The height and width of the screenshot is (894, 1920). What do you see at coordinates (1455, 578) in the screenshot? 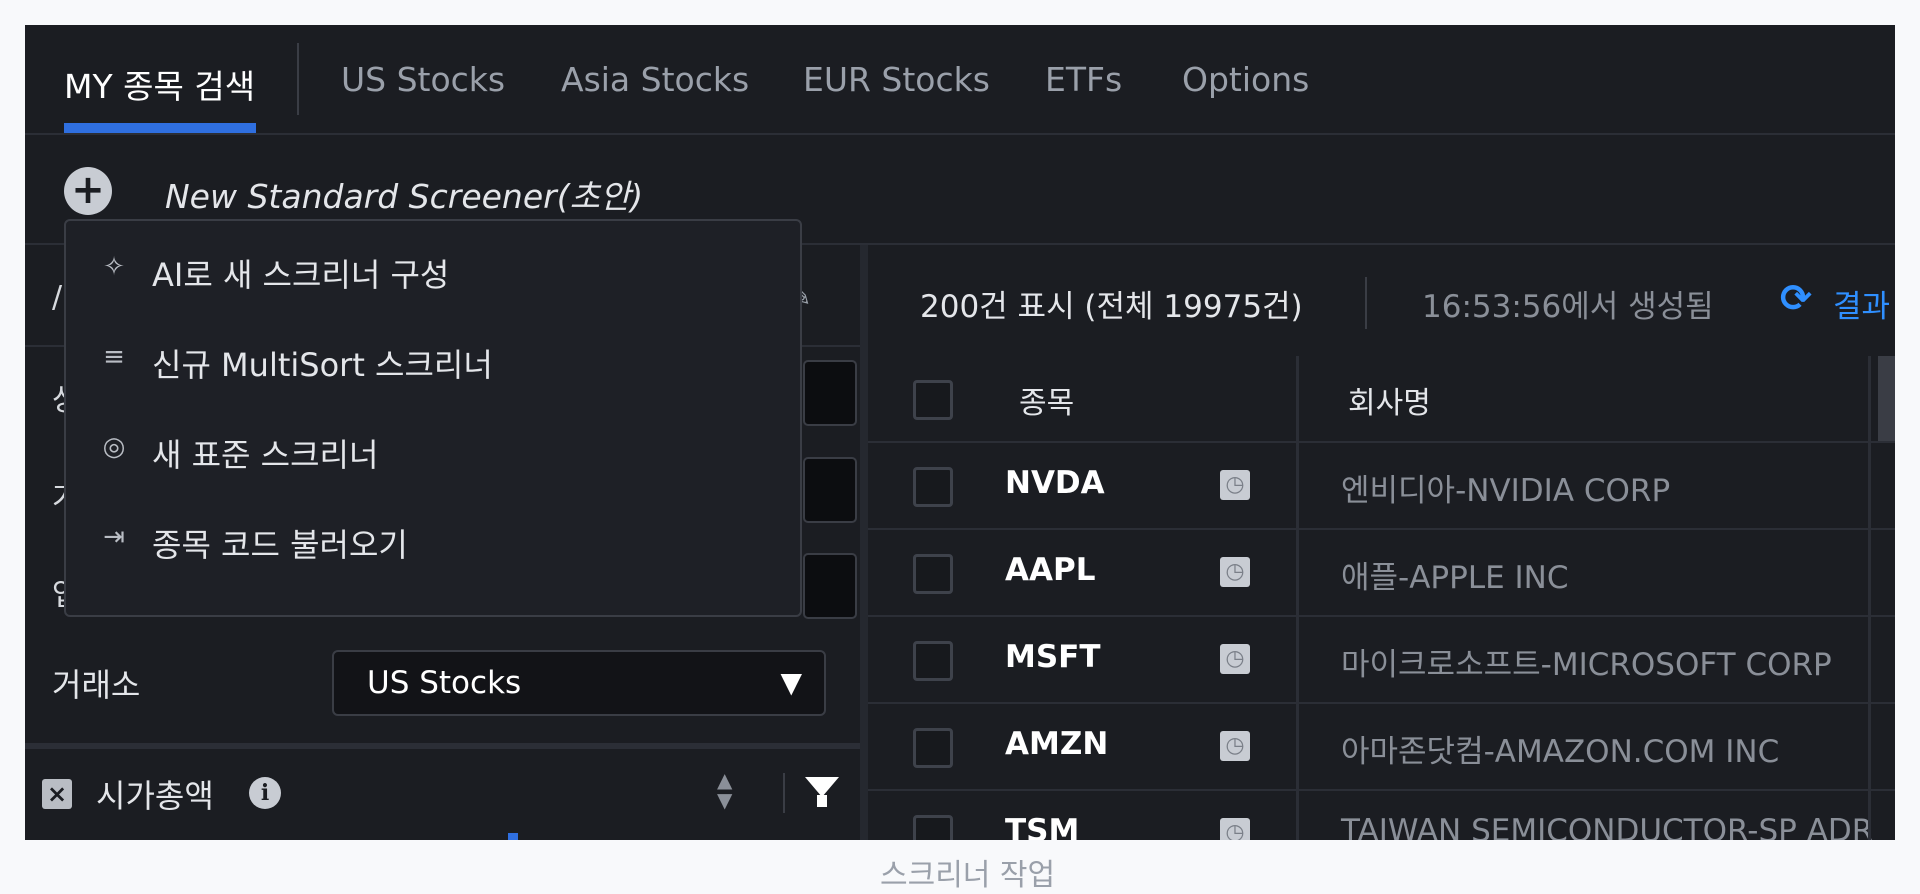
I see `company-cell: 애플-APPLE INC` at bounding box center [1455, 578].